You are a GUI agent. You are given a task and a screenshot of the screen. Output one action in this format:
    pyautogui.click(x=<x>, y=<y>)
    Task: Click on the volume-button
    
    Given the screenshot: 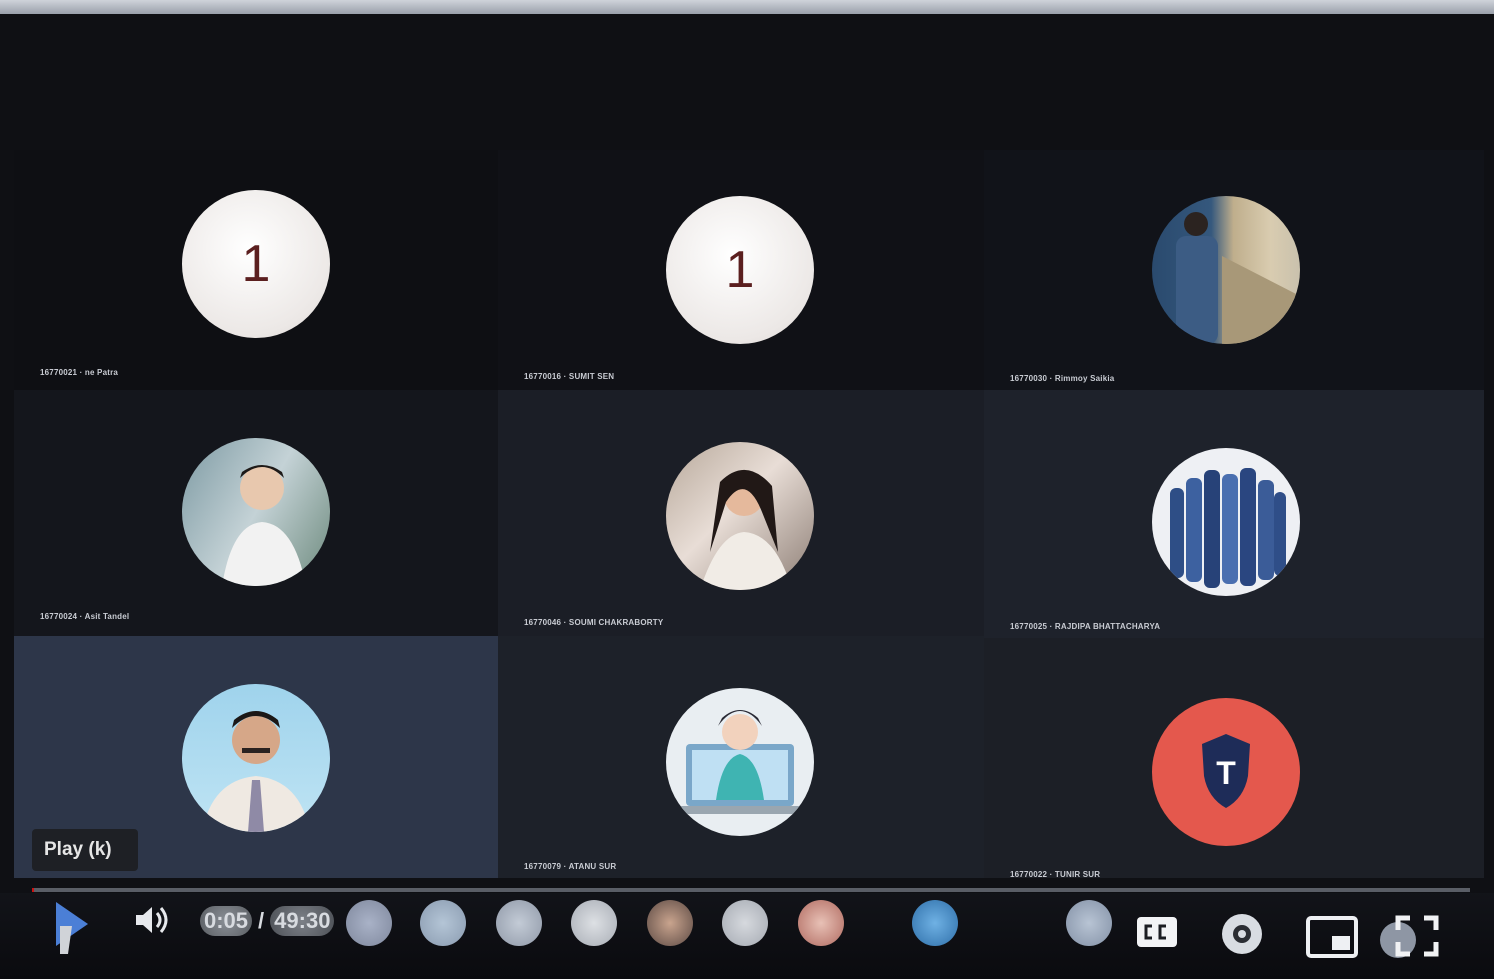 What is the action you would take?
    pyautogui.click(x=151, y=920)
    